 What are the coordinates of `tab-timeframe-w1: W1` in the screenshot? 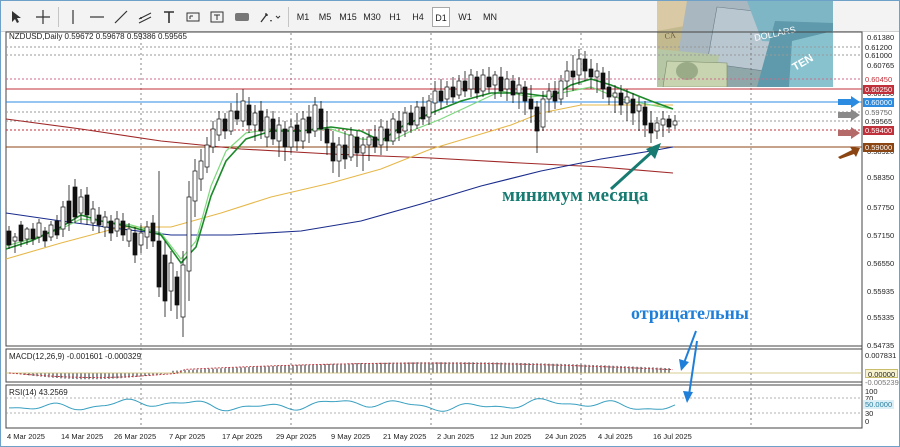 It's located at (465, 17).